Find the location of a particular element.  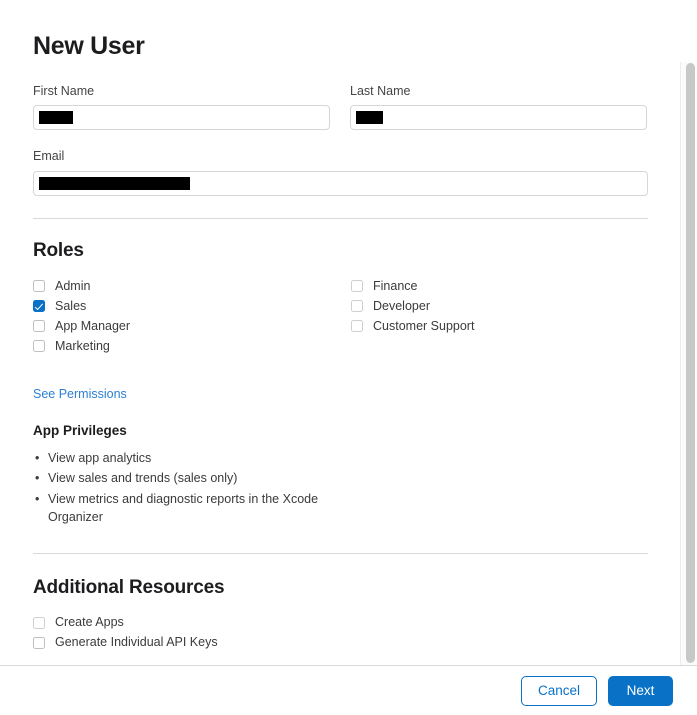

role-label: Developer is located at coordinates (401, 305).